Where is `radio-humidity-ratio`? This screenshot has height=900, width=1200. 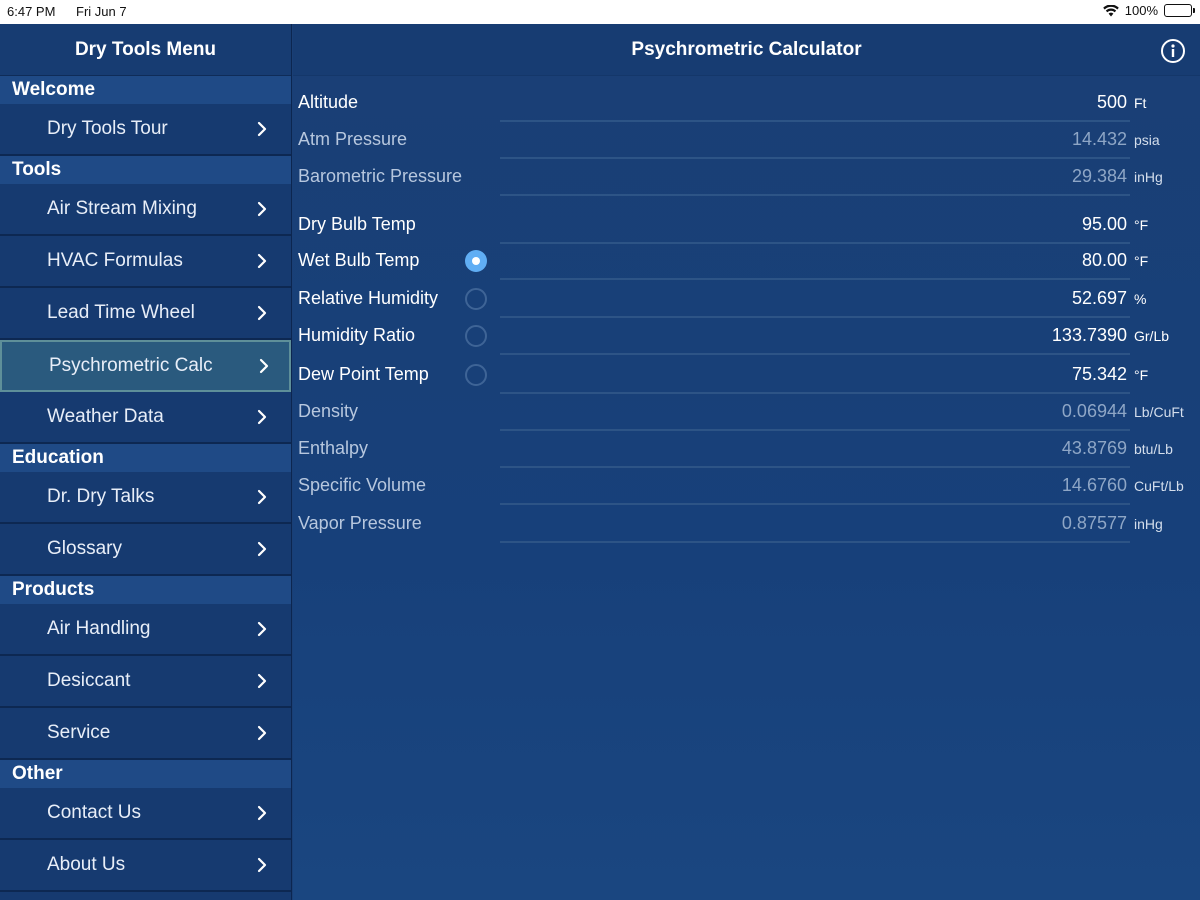 radio-humidity-ratio is located at coordinates (476, 336).